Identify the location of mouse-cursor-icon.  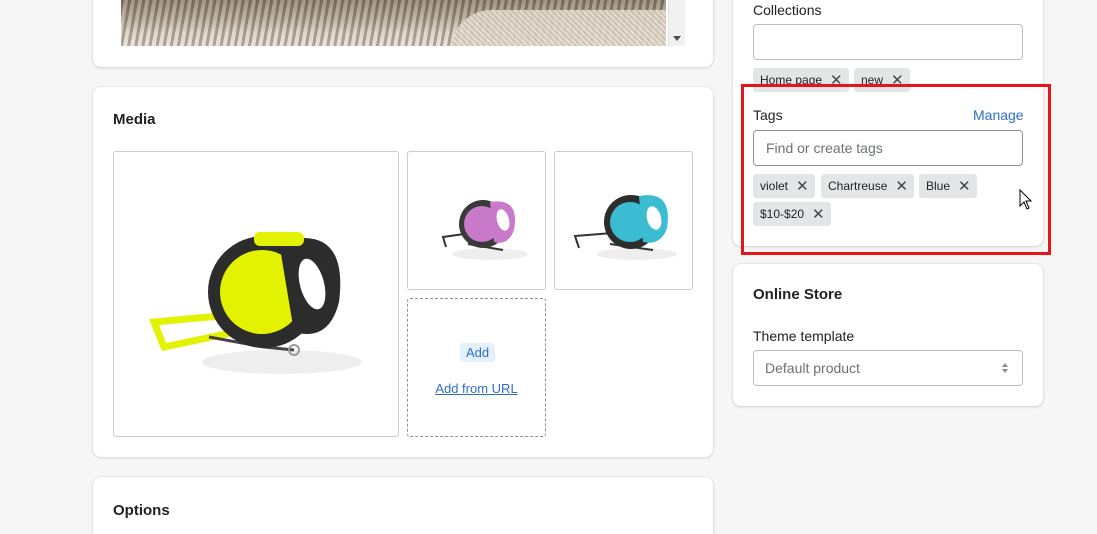
(1026, 199).